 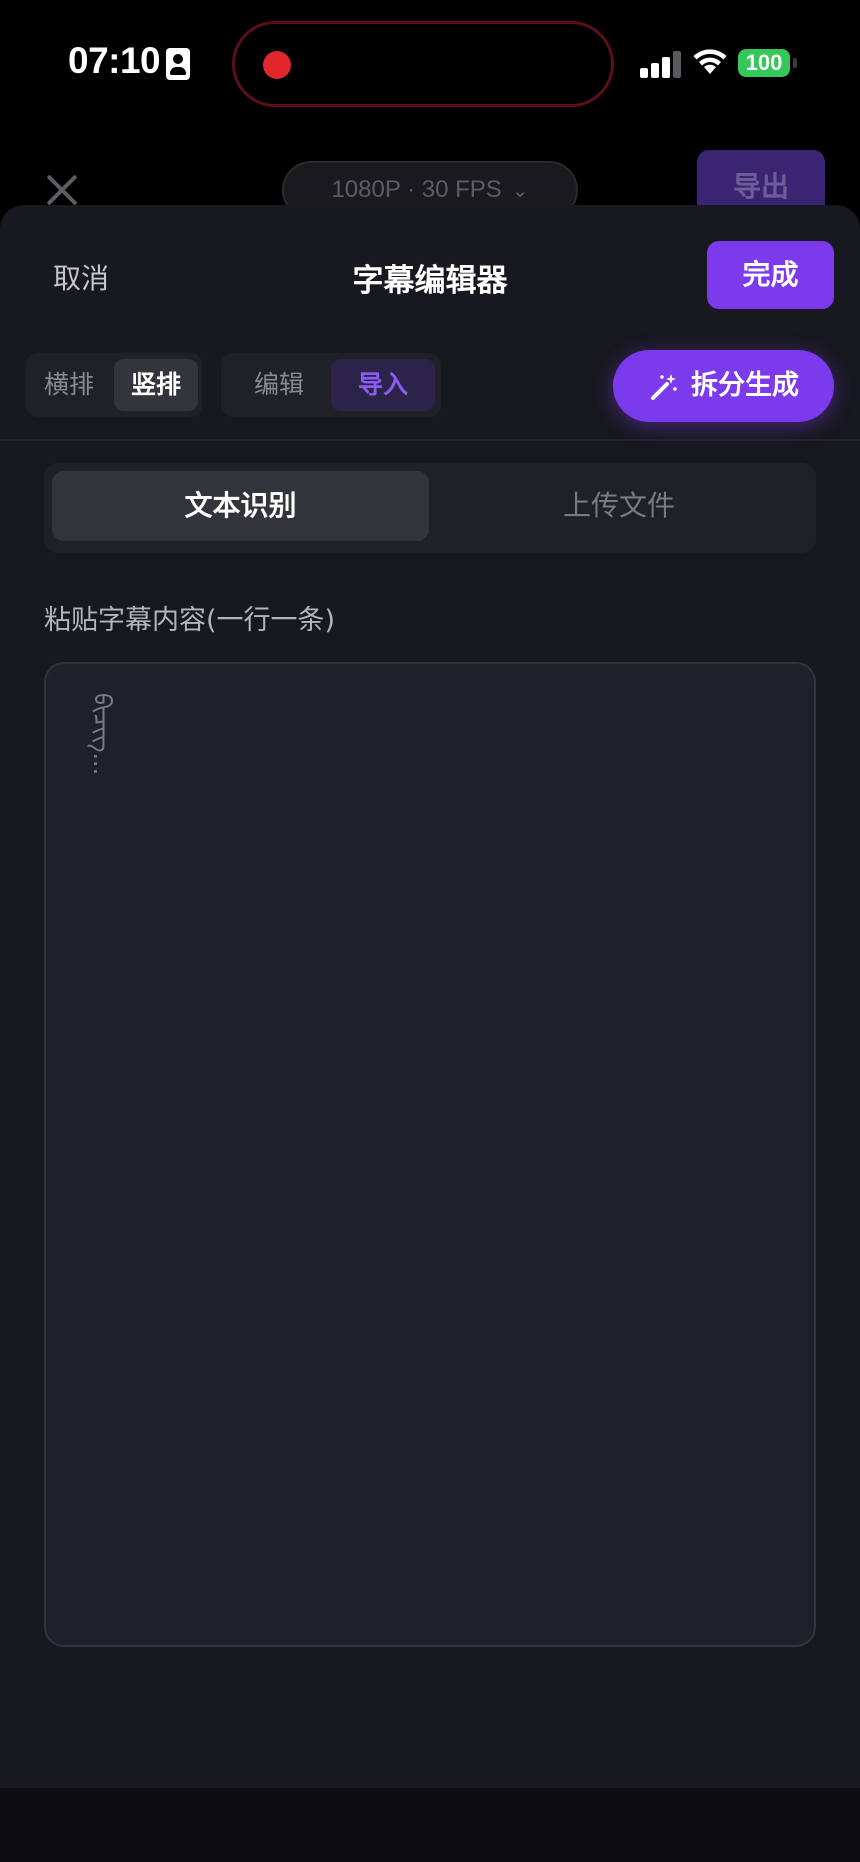 I want to click on done-button: 完成, so click(x=770, y=275).